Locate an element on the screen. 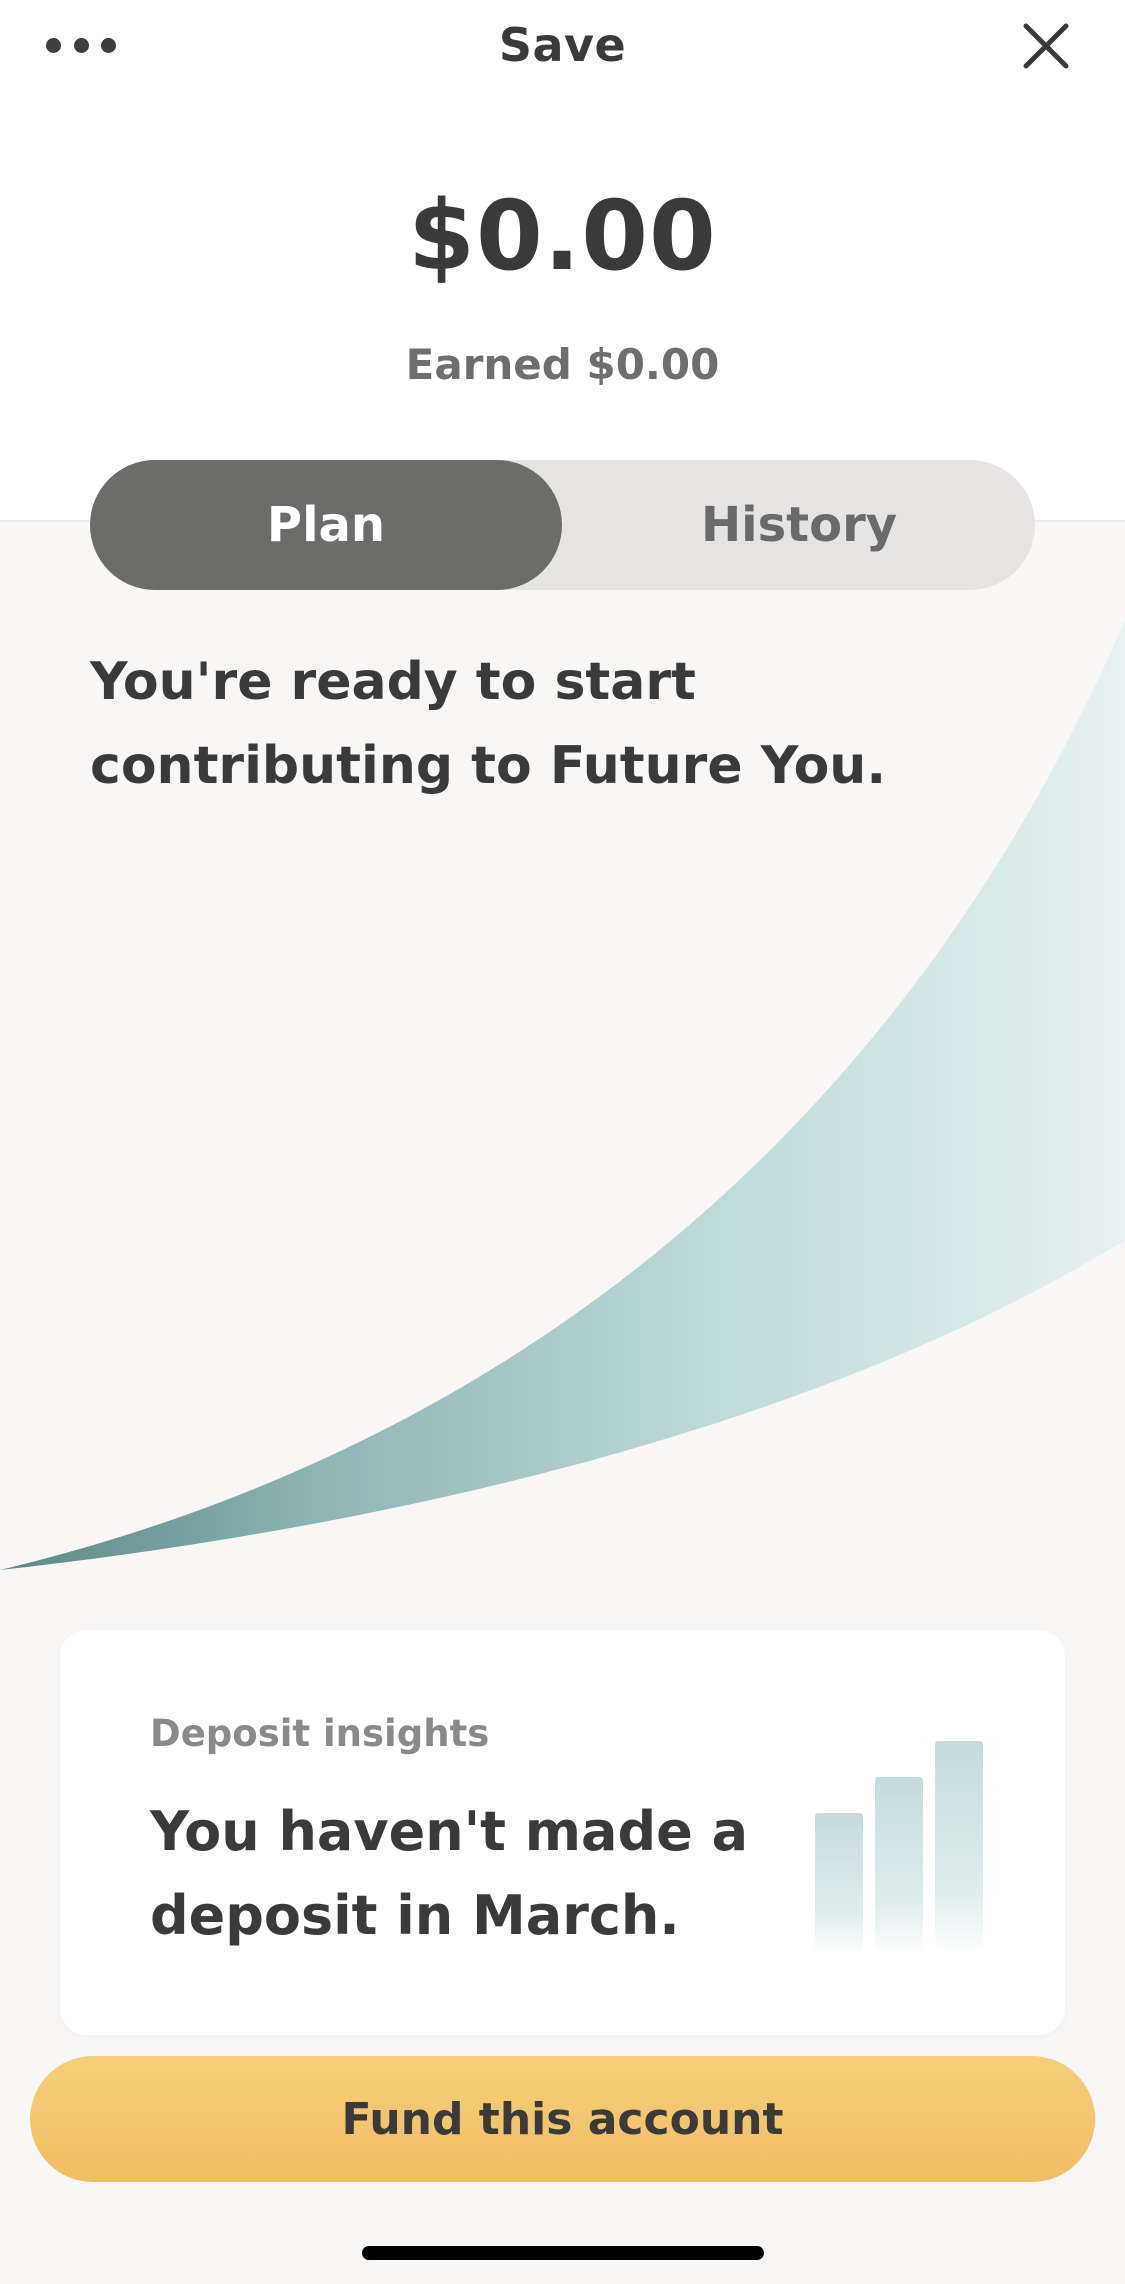 The width and height of the screenshot is (1125, 2284). fund-account-button: Fund this account is located at coordinates (562, 2119).